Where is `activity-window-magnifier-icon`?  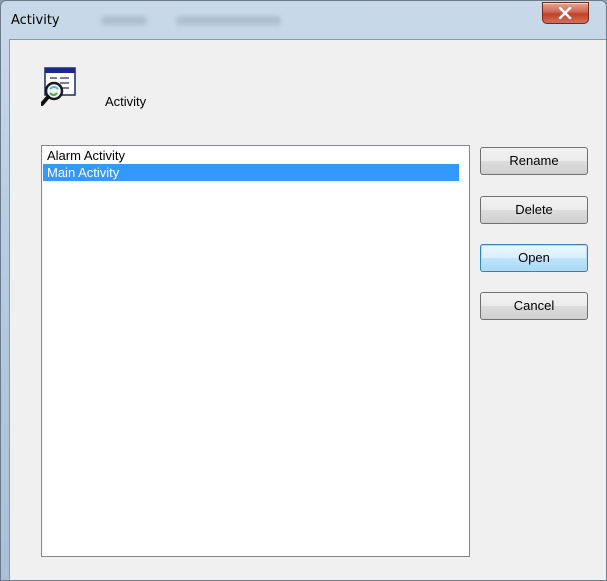
activity-window-magnifier-icon is located at coordinates (58, 87).